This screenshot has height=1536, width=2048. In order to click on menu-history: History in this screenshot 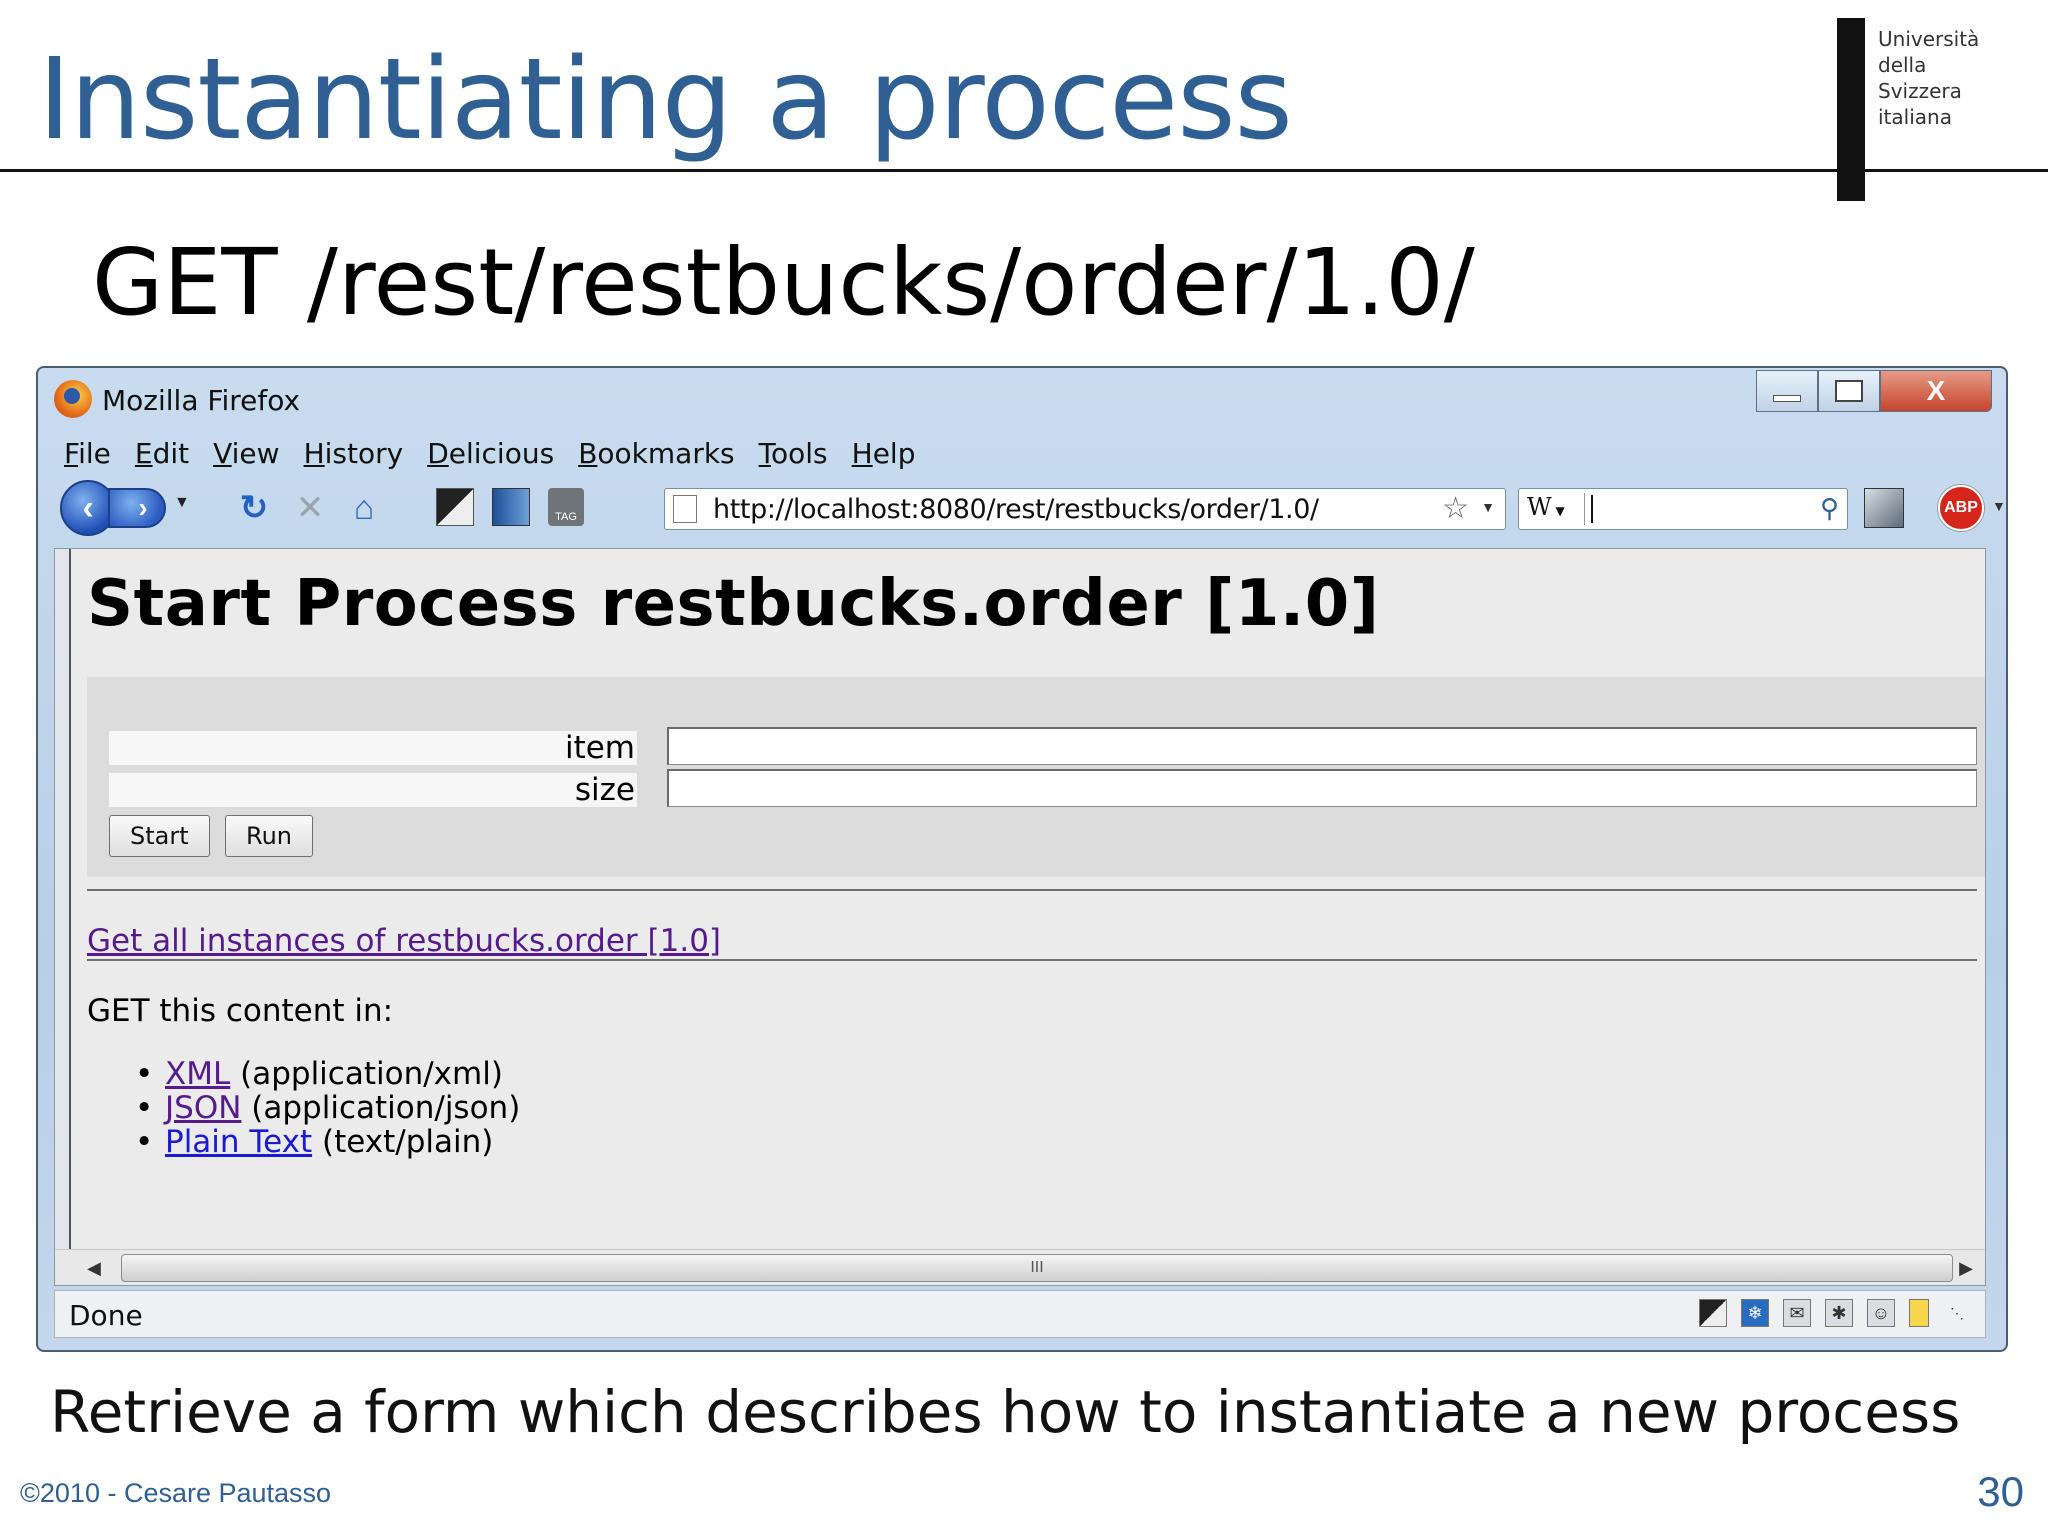, I will do `click(354, 454)`.